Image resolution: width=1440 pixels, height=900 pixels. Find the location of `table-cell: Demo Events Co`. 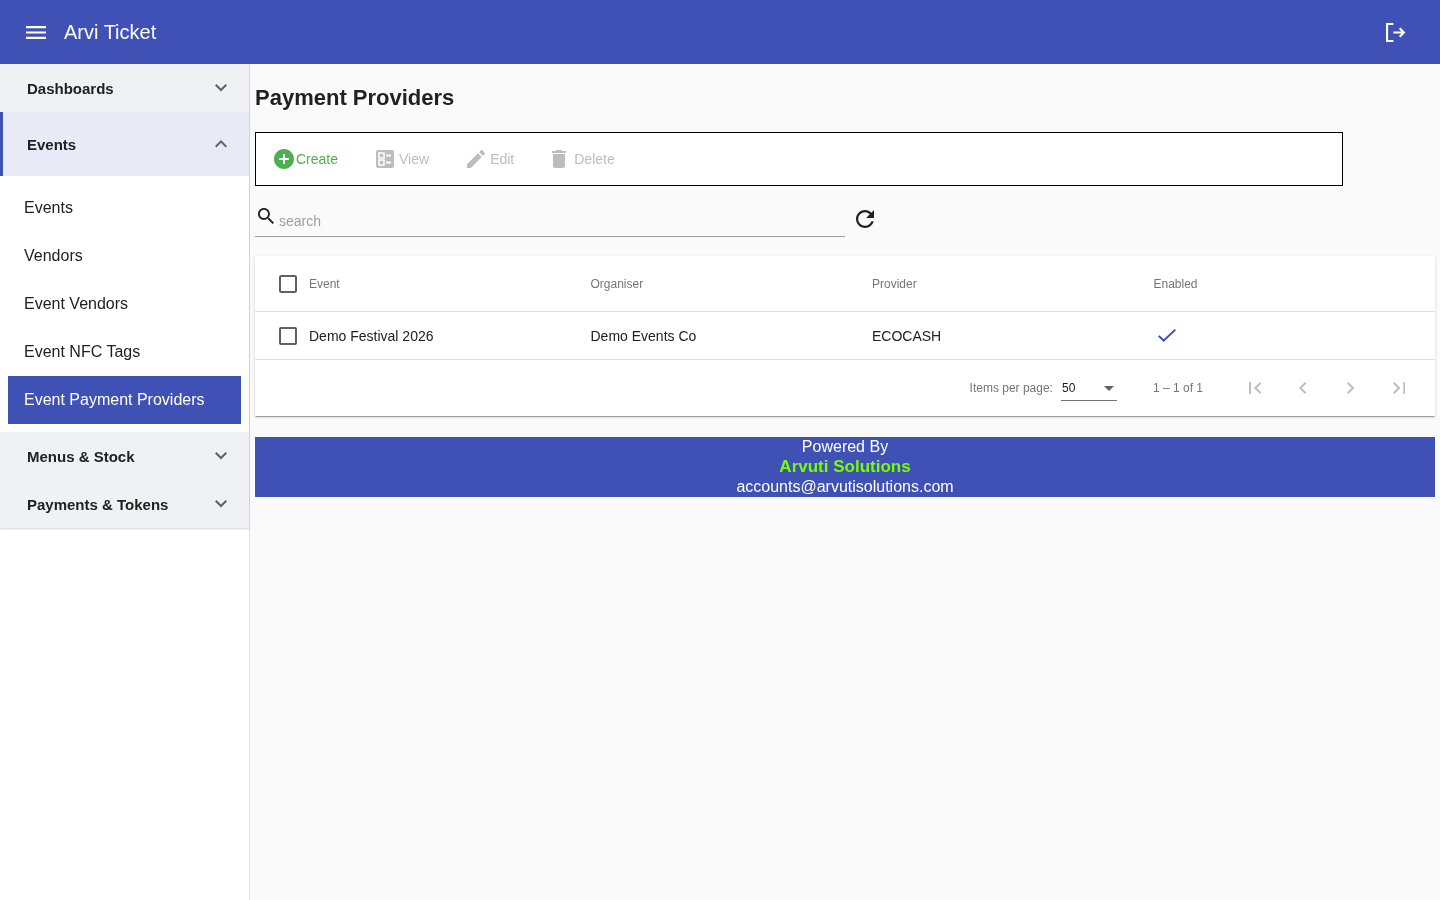

table-cell: Demo Events Co is located at coordinates (643, 335).